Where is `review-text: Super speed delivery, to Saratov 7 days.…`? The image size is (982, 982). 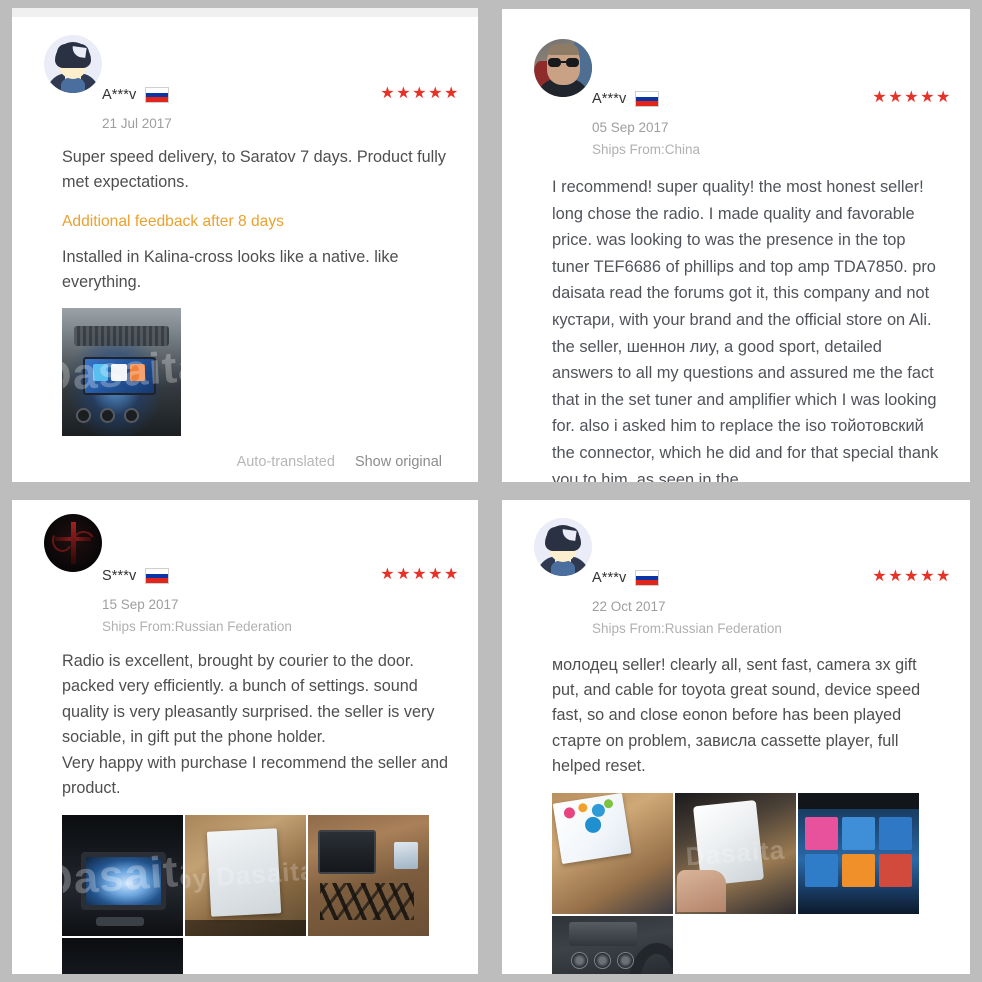 review-text: Super speed delivery, to Saratov 7 days.… is located at coordinates (254, 169).